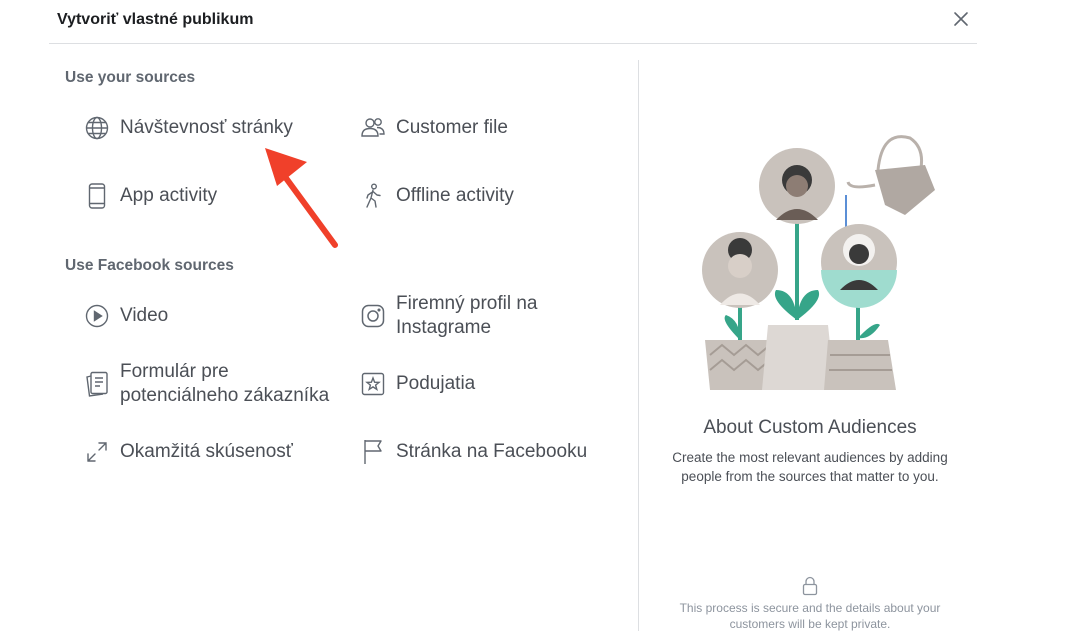  I want to click on form-icon, so click(97, 384).